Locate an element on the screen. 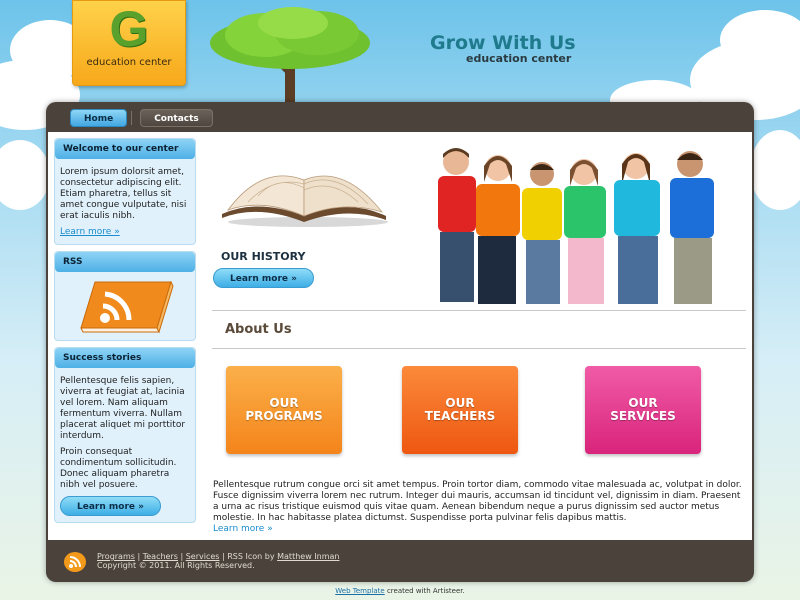 The width and height of the screenshot is (800, 600). footer-link-teachers: Teachers is located at coordinates (160, 556).